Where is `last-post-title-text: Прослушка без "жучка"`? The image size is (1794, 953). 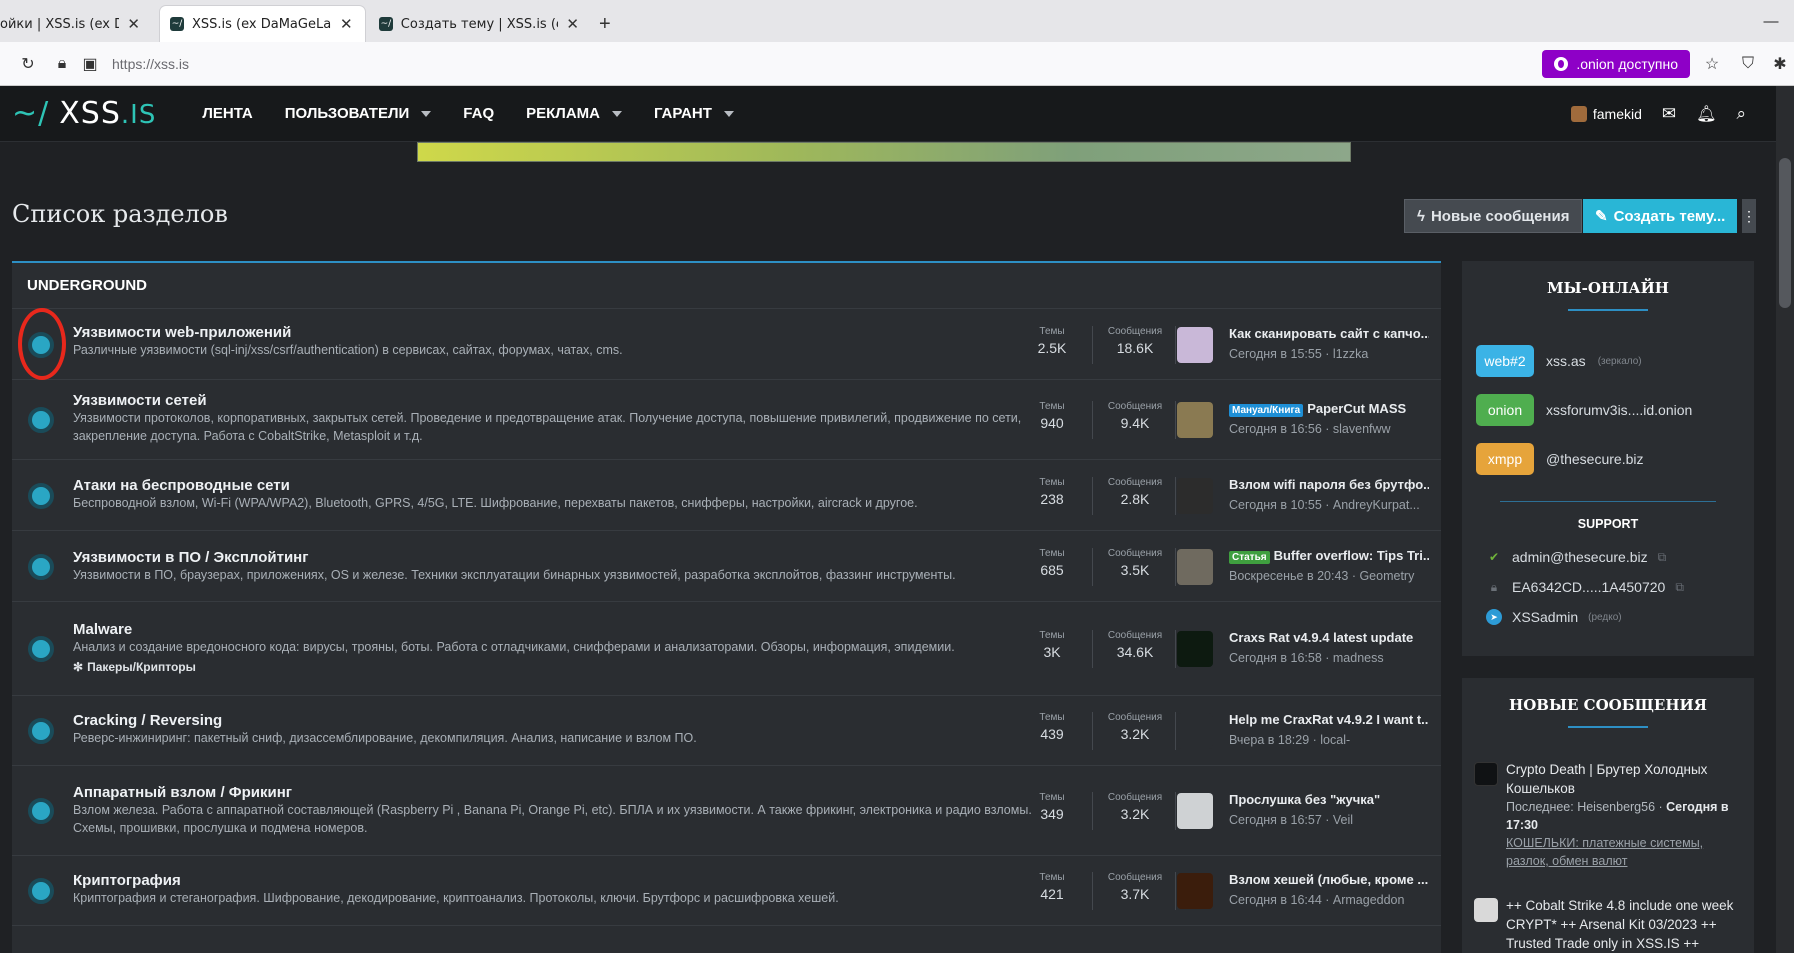
last-post-title-text: Прослушка без "жучка" is located at coordinates (1304, 799).